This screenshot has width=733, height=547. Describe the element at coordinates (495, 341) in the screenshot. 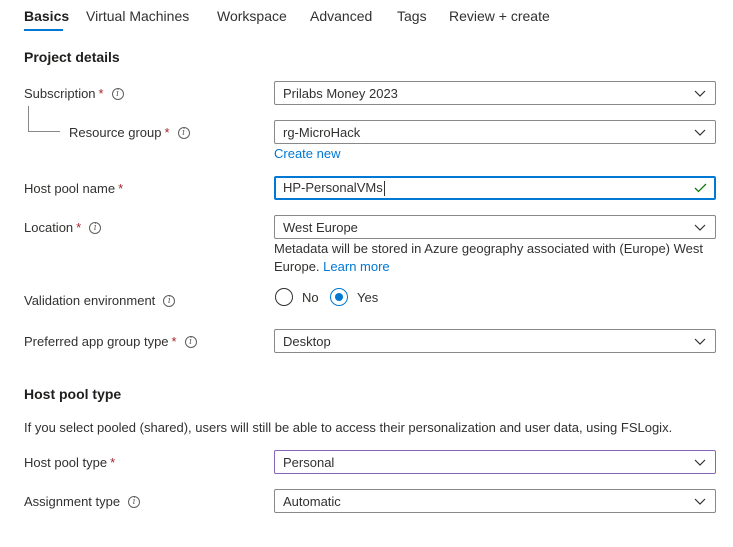

I see `preferred-app-group-type-dropdown: Desktop` at that location.